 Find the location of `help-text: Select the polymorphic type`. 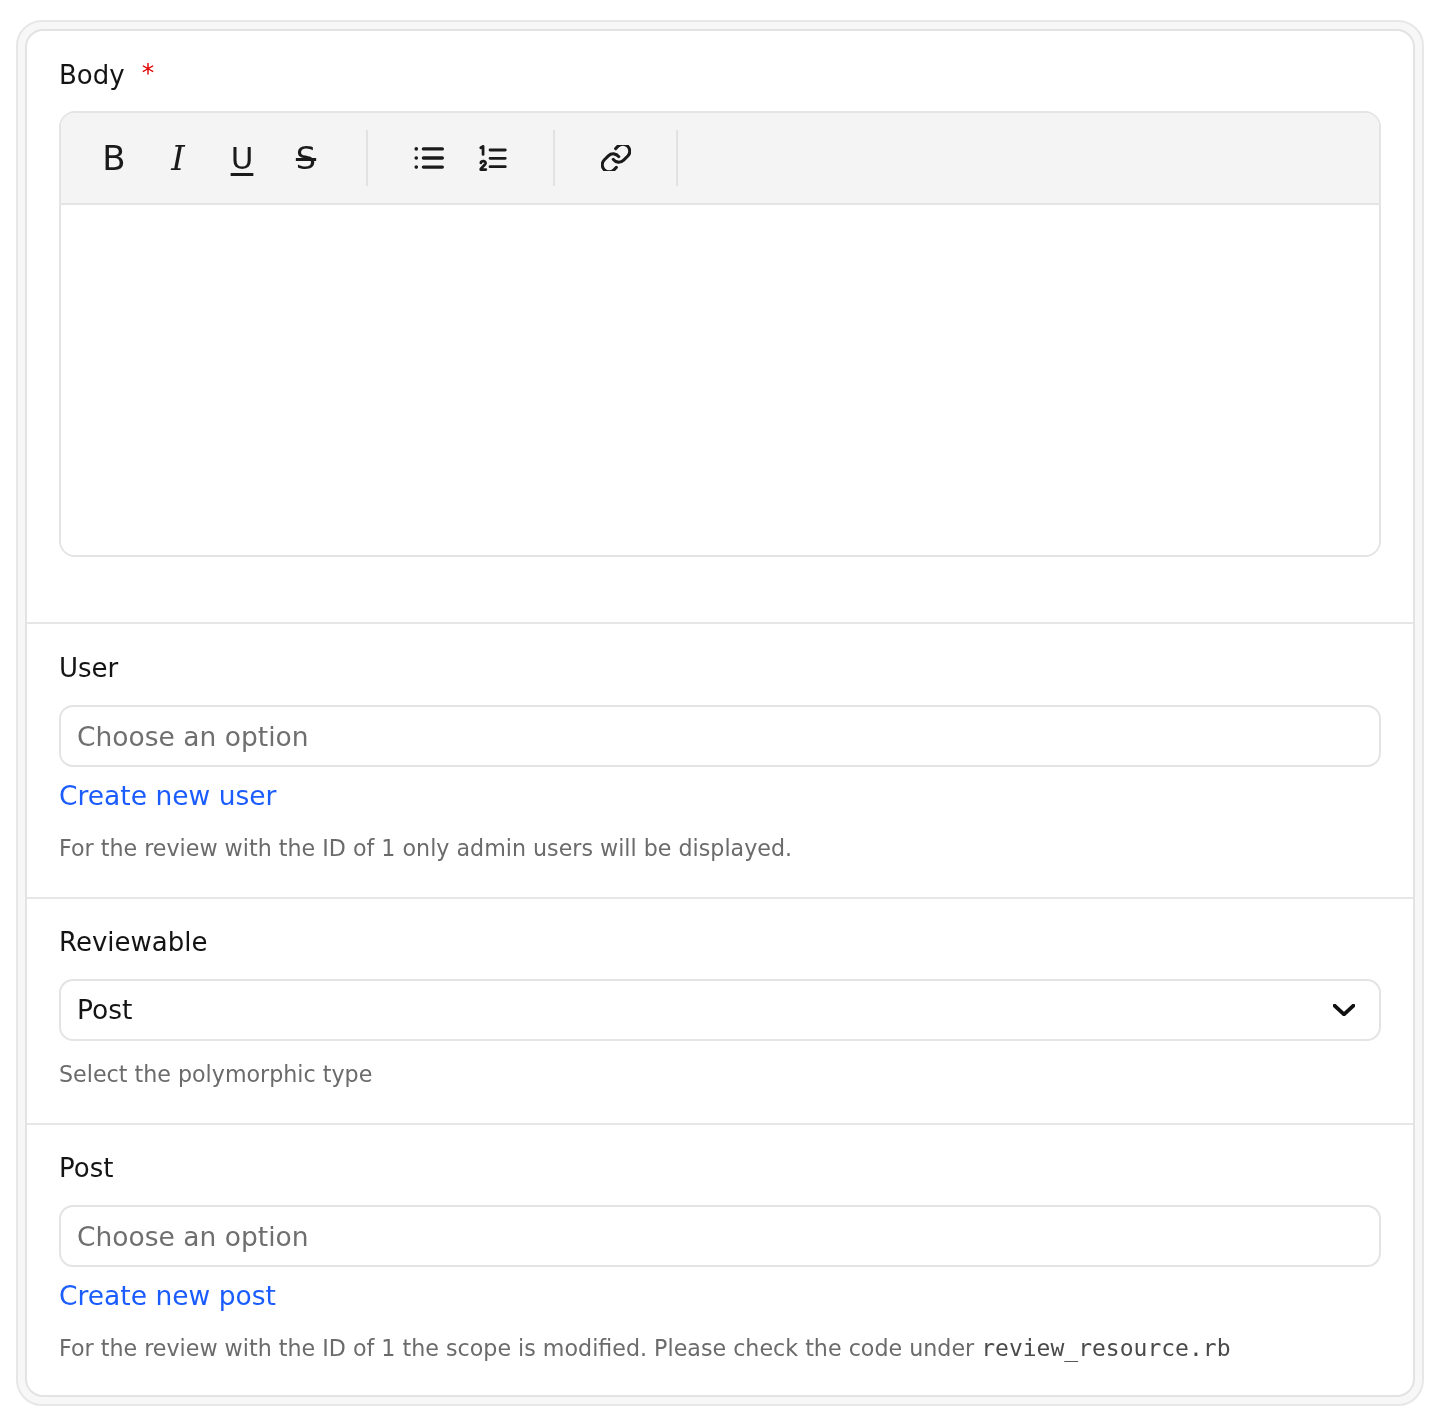

help-text: Select the polymorphic type is located at coordinates (216, 1074).